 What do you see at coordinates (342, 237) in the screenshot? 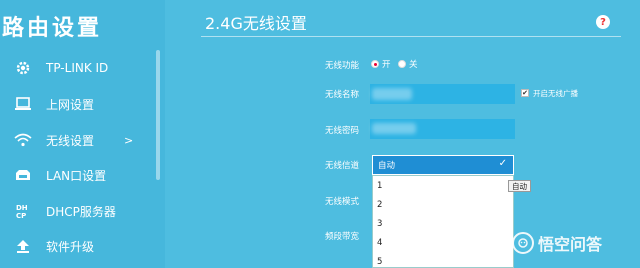
I see `bandwidth-label: 频段带宽` at bounding box center [342, 237].